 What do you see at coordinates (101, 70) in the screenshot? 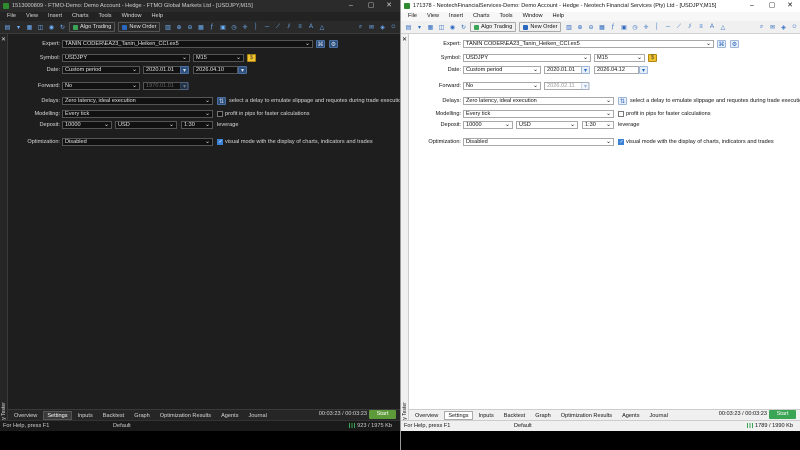
I see `period-select: Custom period ⌄` at bounding box center [101, 70].